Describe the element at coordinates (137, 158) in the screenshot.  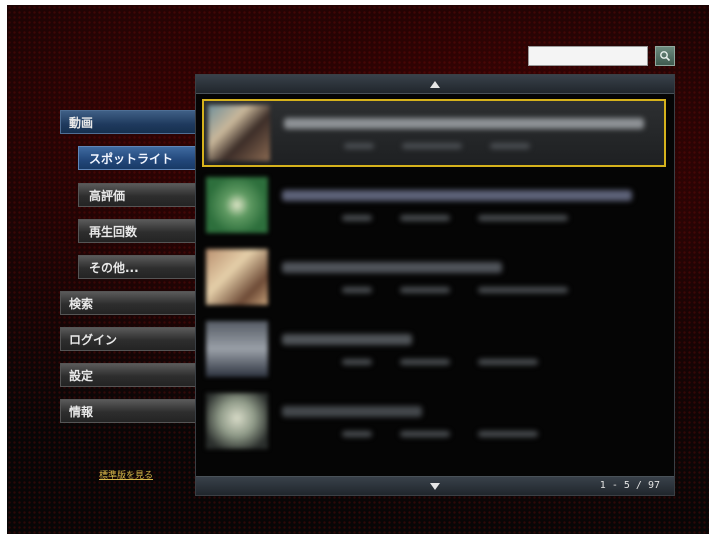
I see `sidebar-item-spotlight: スポットライト` at that location.